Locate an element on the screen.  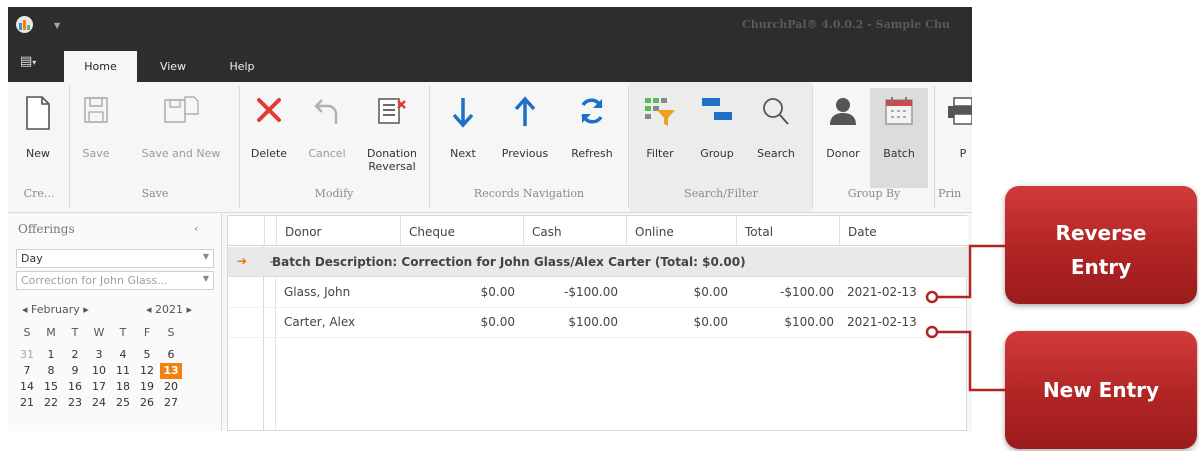
new-entry-pointer is located at coordinates (932, 332).